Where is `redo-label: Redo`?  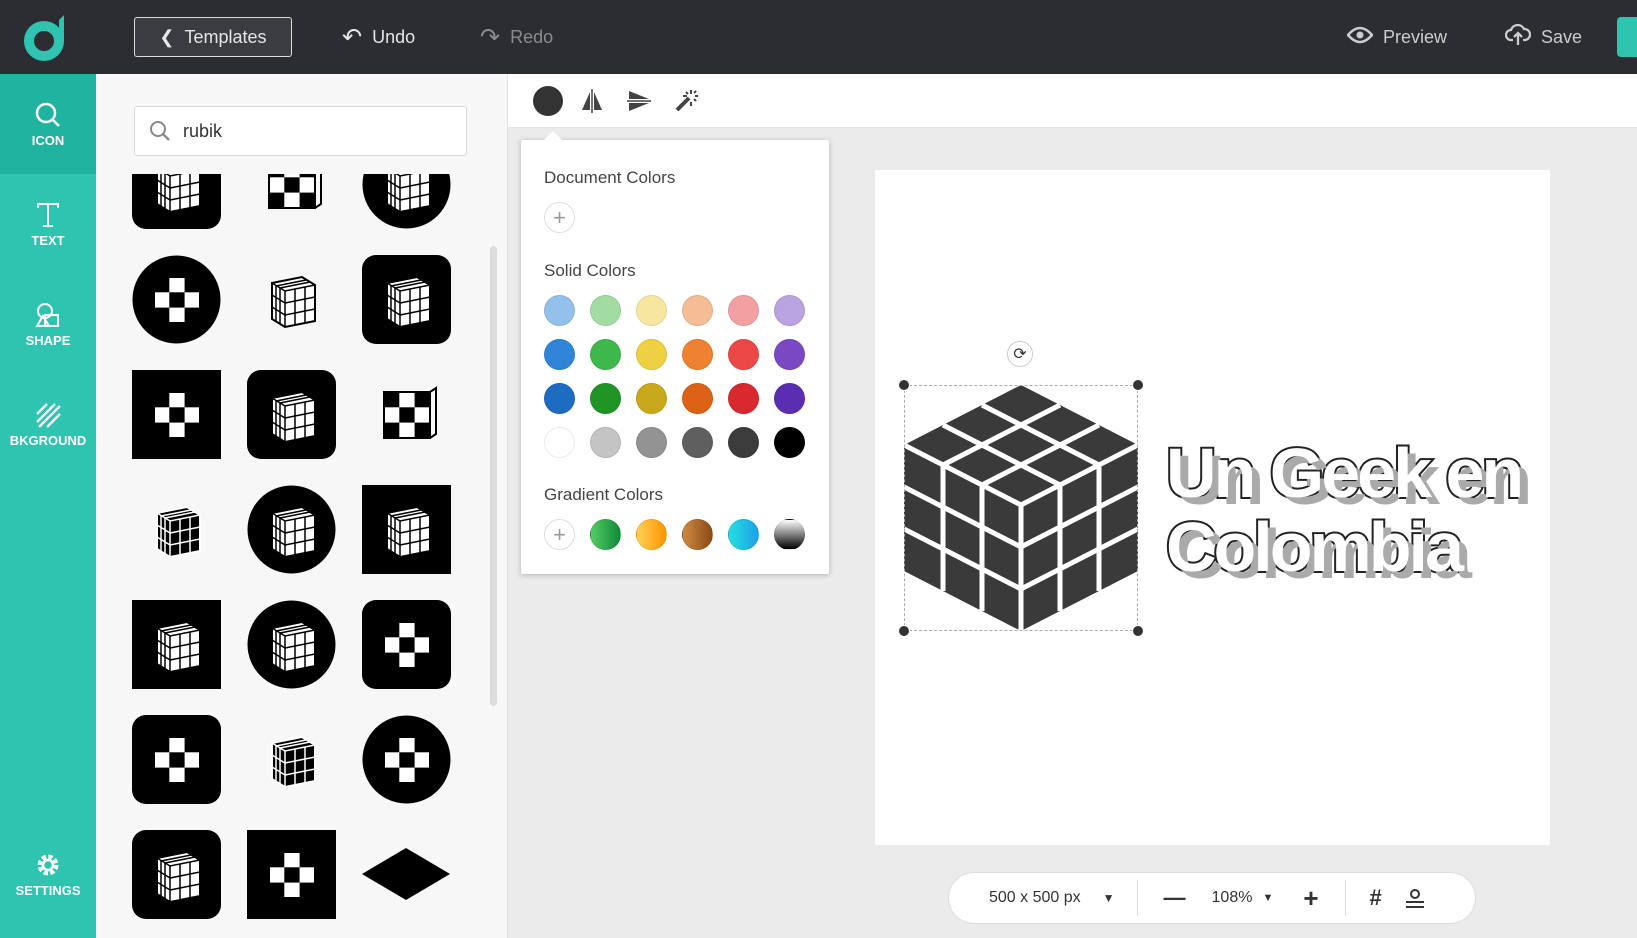
redo-label: Redo is located at coordinates (532, 36).